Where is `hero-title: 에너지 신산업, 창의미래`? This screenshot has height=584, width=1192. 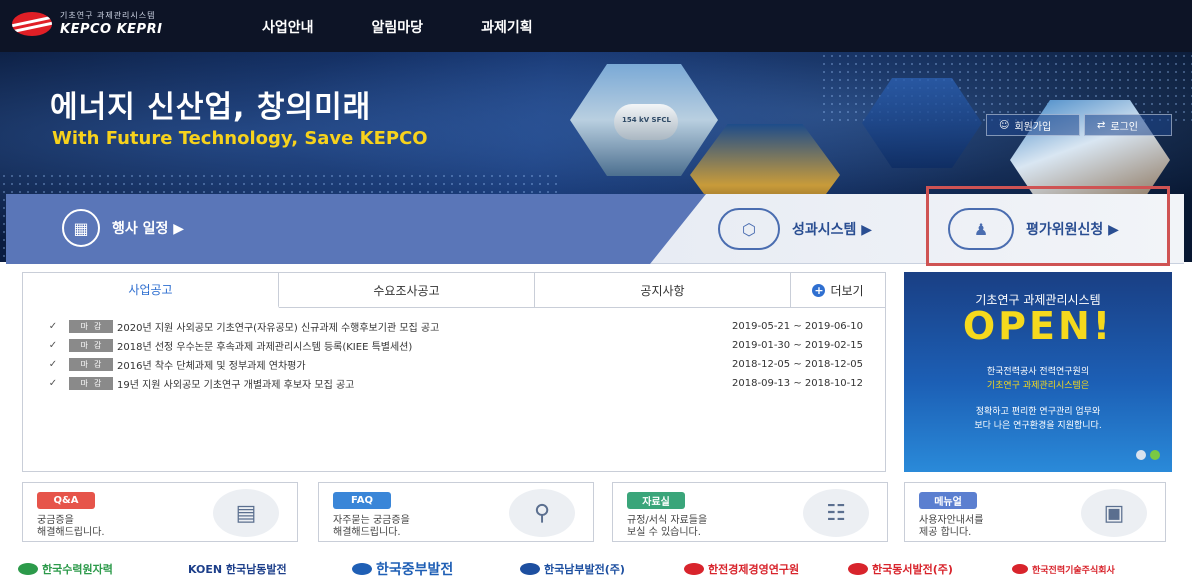 hero-title: 에너지 신산업, 창의미래 is located at coordinates (211, 107).